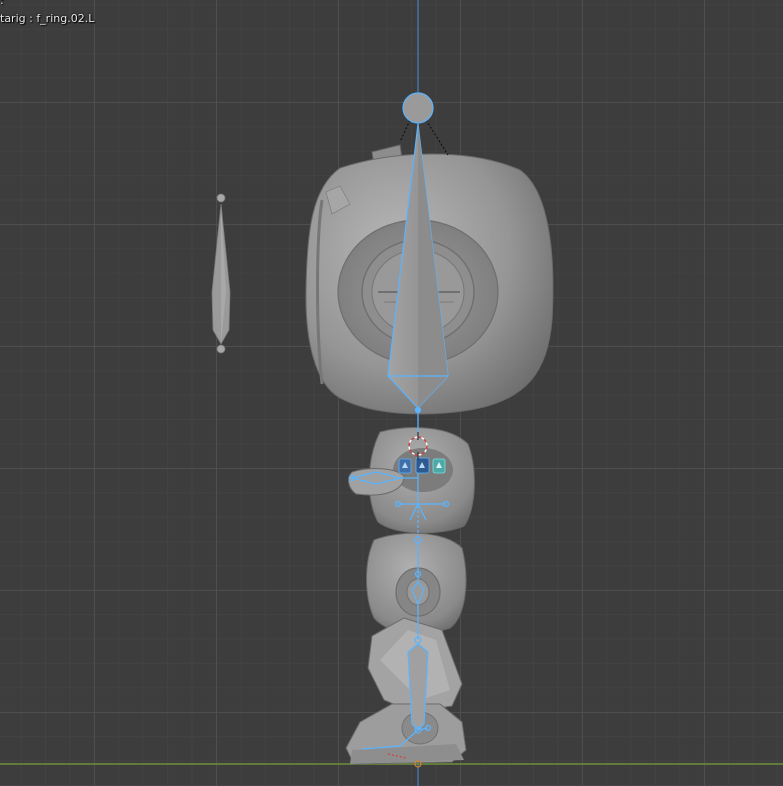  What do you see at coordinates (422, 465) in the screenshot?
I see `bone-widget-row` at bounding box center [422, 465].